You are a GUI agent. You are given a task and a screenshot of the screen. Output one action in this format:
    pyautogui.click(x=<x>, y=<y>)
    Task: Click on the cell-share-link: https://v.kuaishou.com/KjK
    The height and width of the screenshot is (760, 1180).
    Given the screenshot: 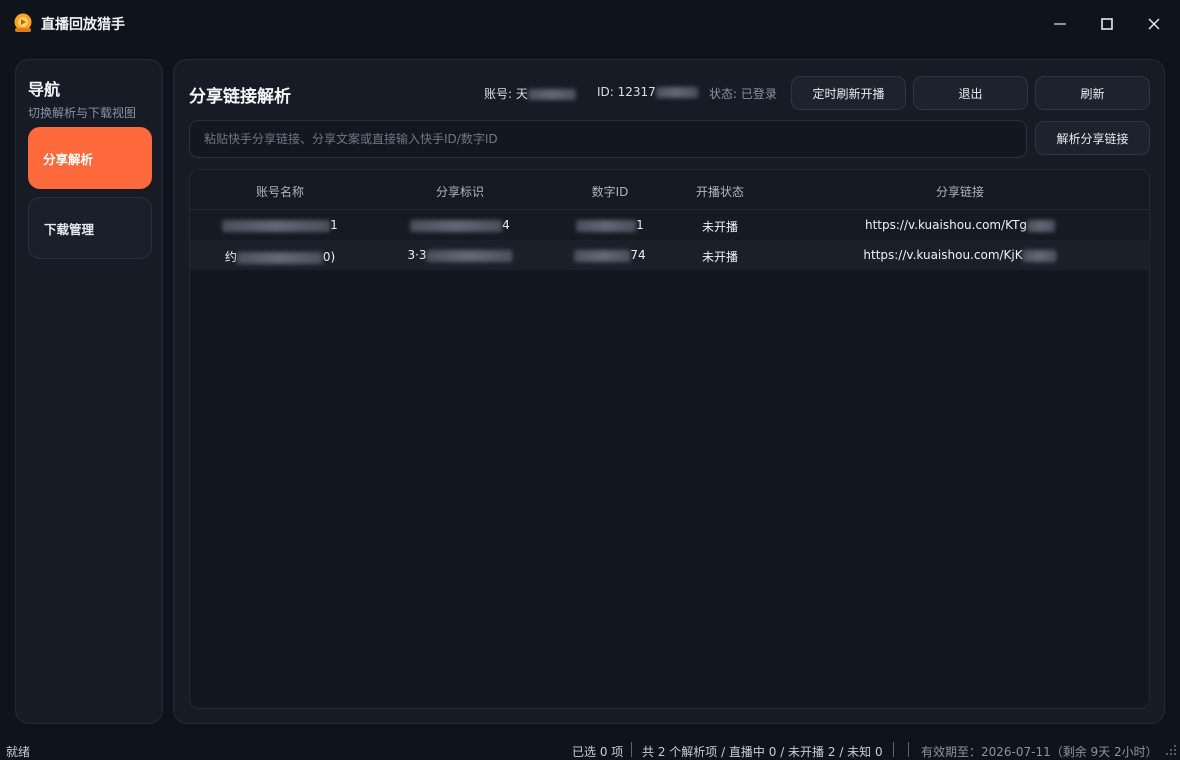 What is the action you would take?
    pyautogui.click(x=960, y=255)
    